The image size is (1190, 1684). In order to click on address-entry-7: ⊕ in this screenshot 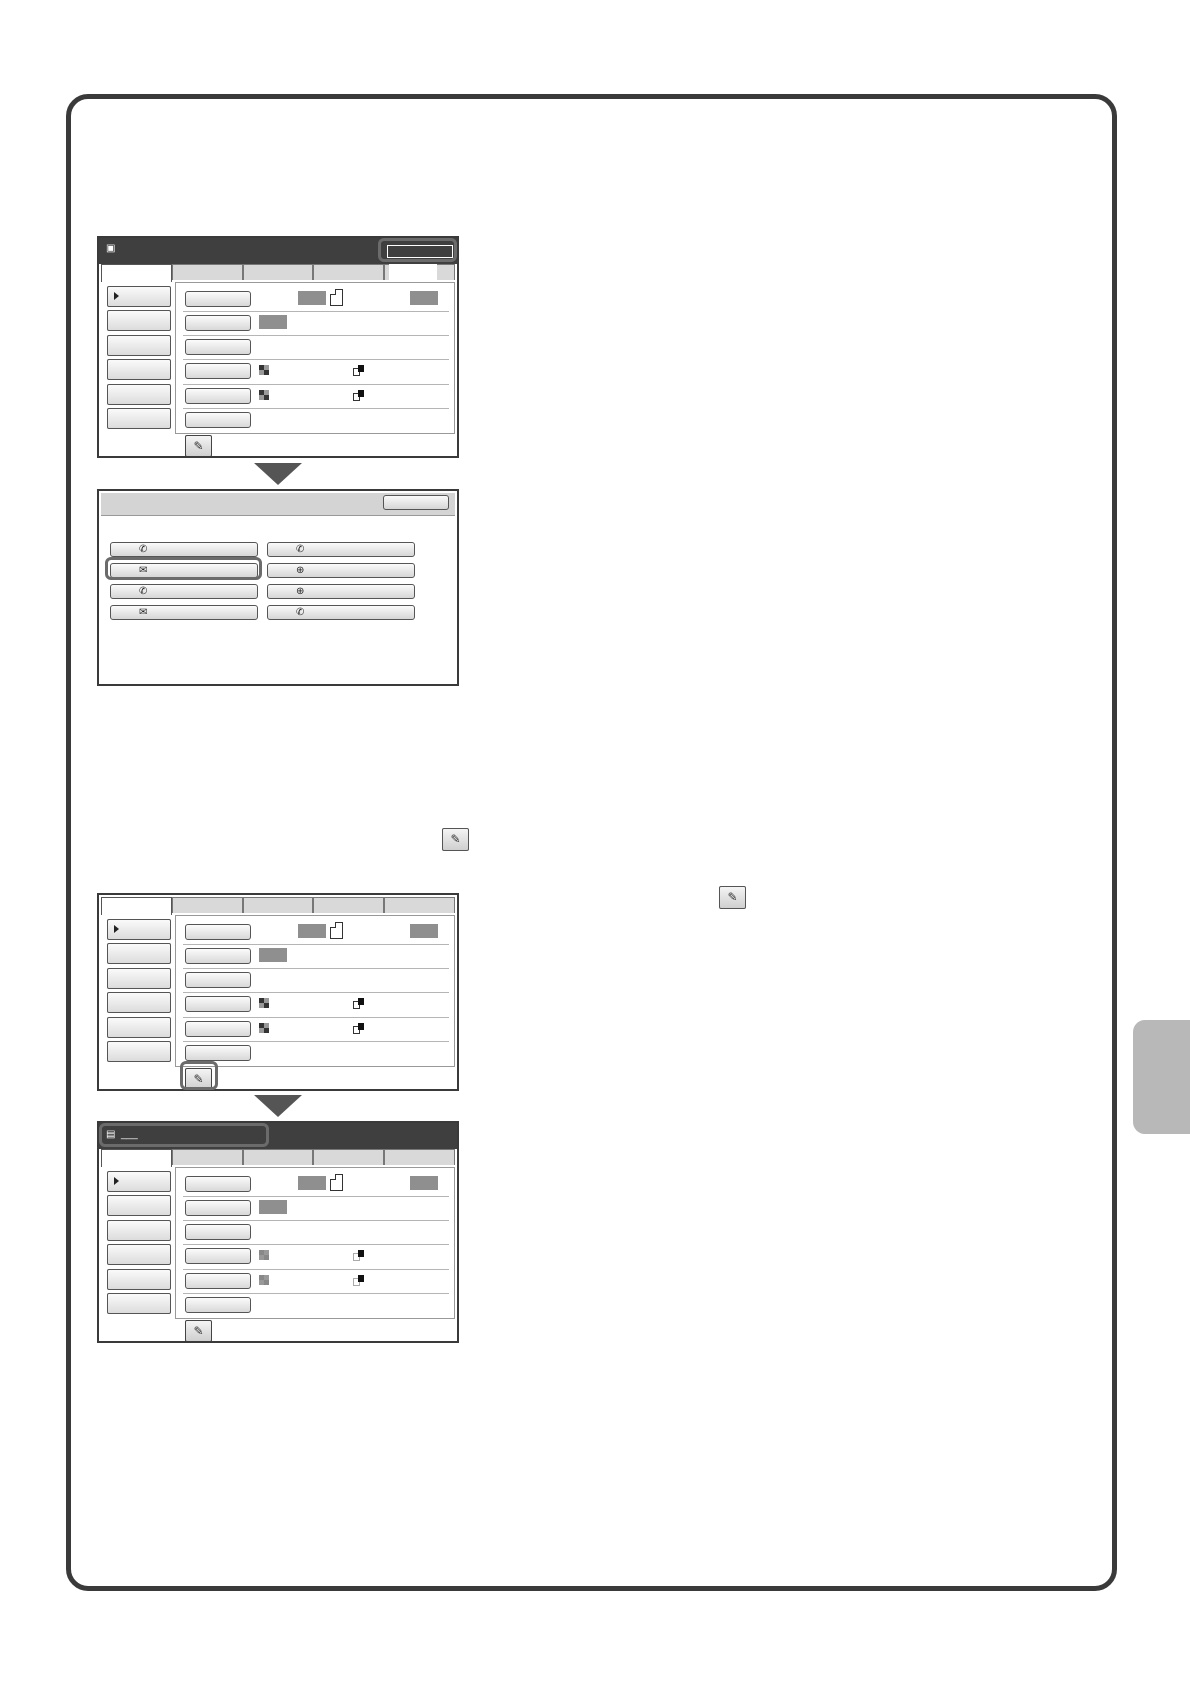, I will do `click(341, 591)`.